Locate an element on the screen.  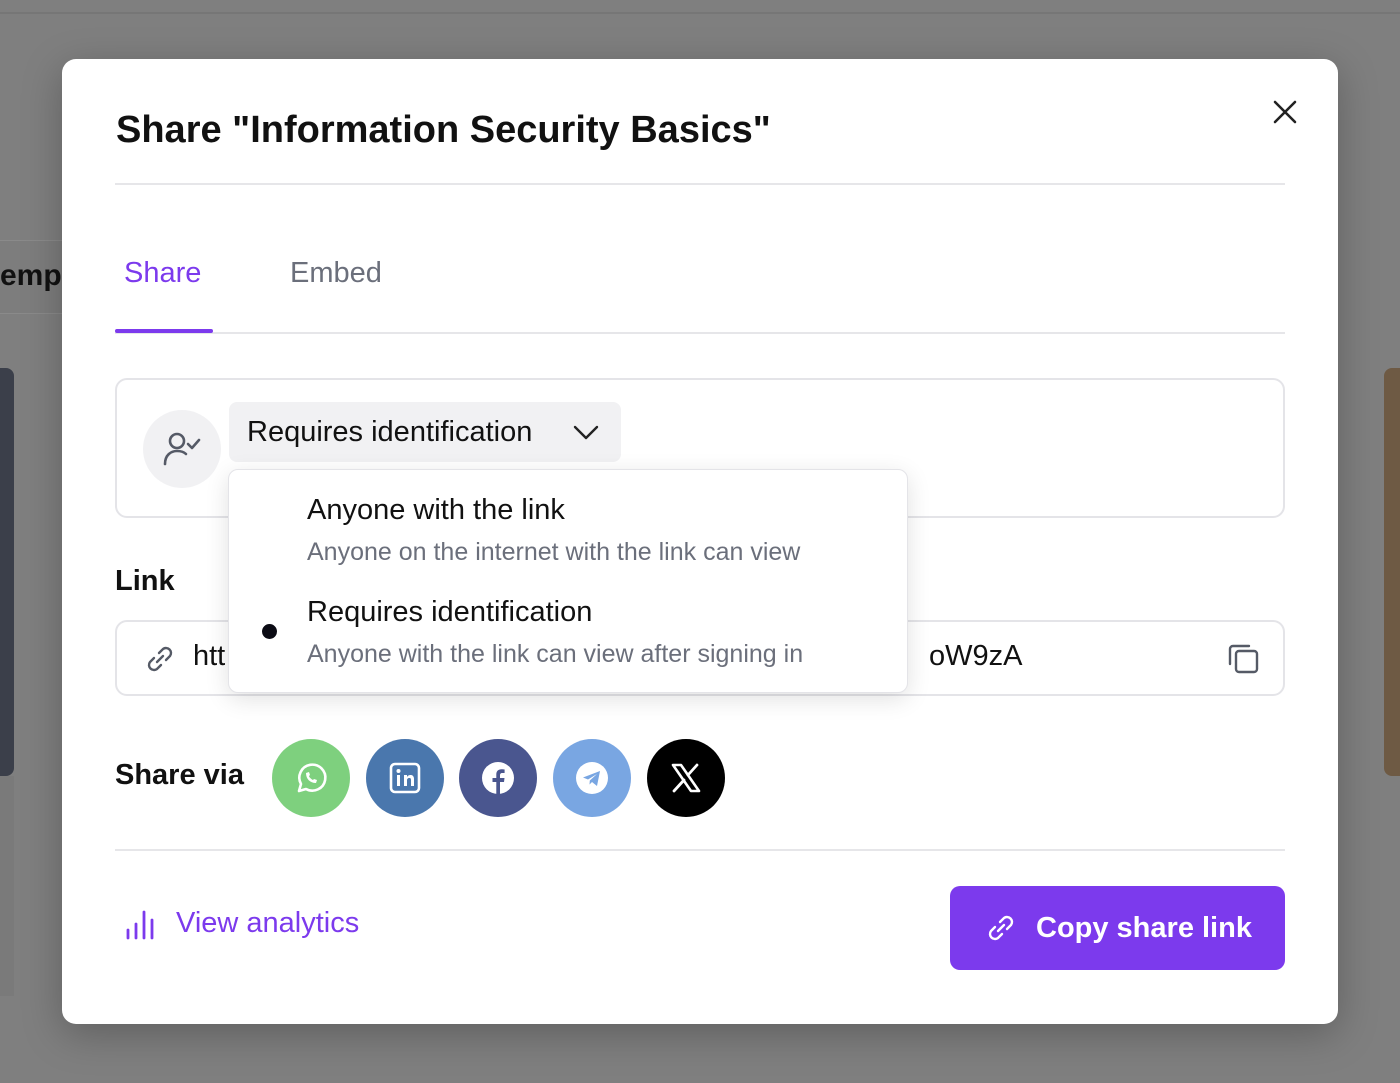
share-telegram-button is located at coordinates (592, 778).